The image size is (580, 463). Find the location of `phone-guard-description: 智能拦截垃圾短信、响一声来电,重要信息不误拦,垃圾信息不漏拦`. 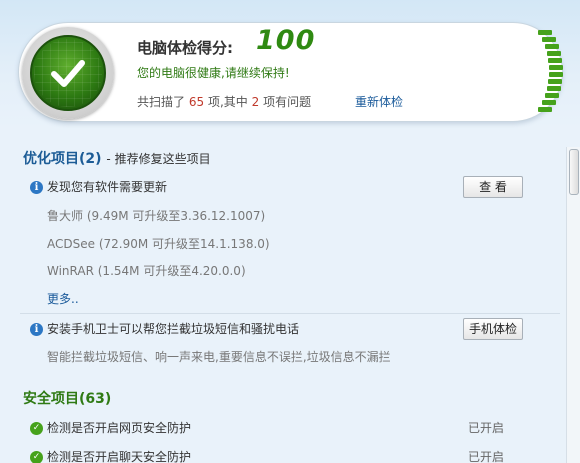

phone-guard-description: 智能拦截垃圾短信、响一声来电,重要信息不误拦,垃圾信息不漏拦 is located at coordinates (219, 357).